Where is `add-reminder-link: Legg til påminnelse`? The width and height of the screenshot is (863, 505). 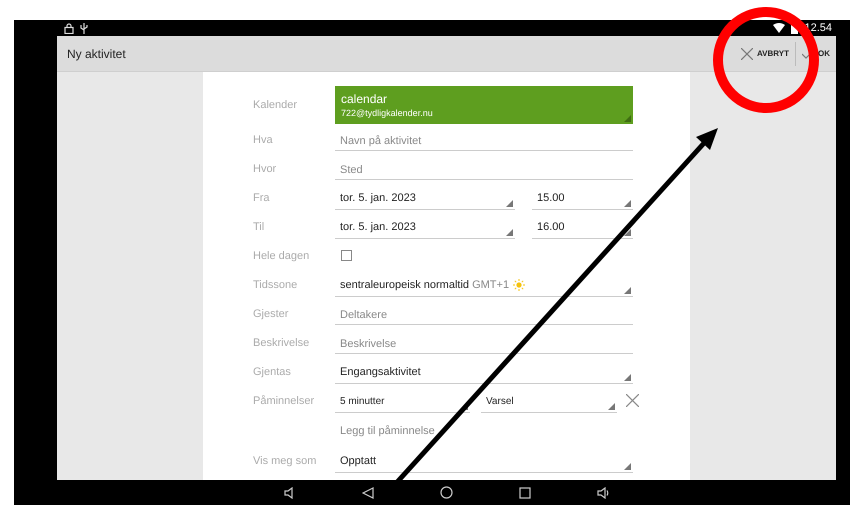
add-reminder-link: Legg til påminnelse is located at coordinates (385, 430).